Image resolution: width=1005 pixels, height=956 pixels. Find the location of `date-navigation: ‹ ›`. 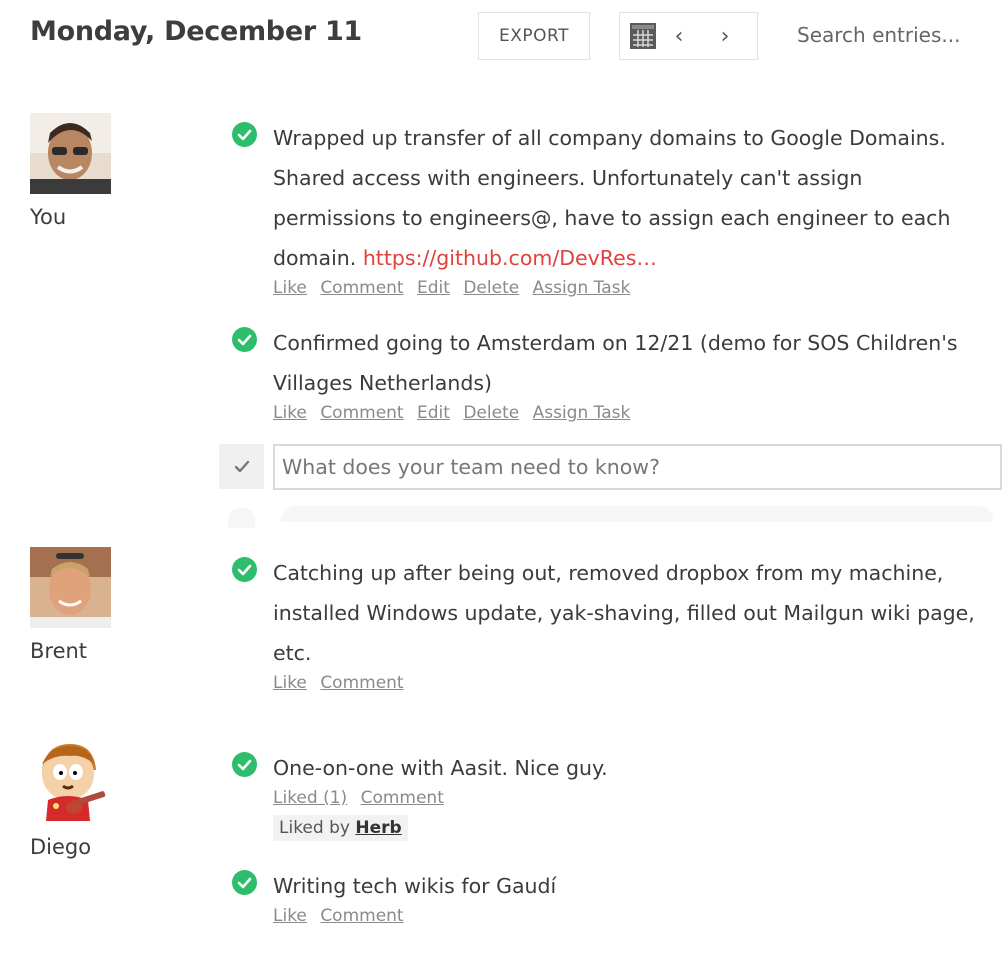

date-navigation: ‹ › is located at coordinates (688, 36).